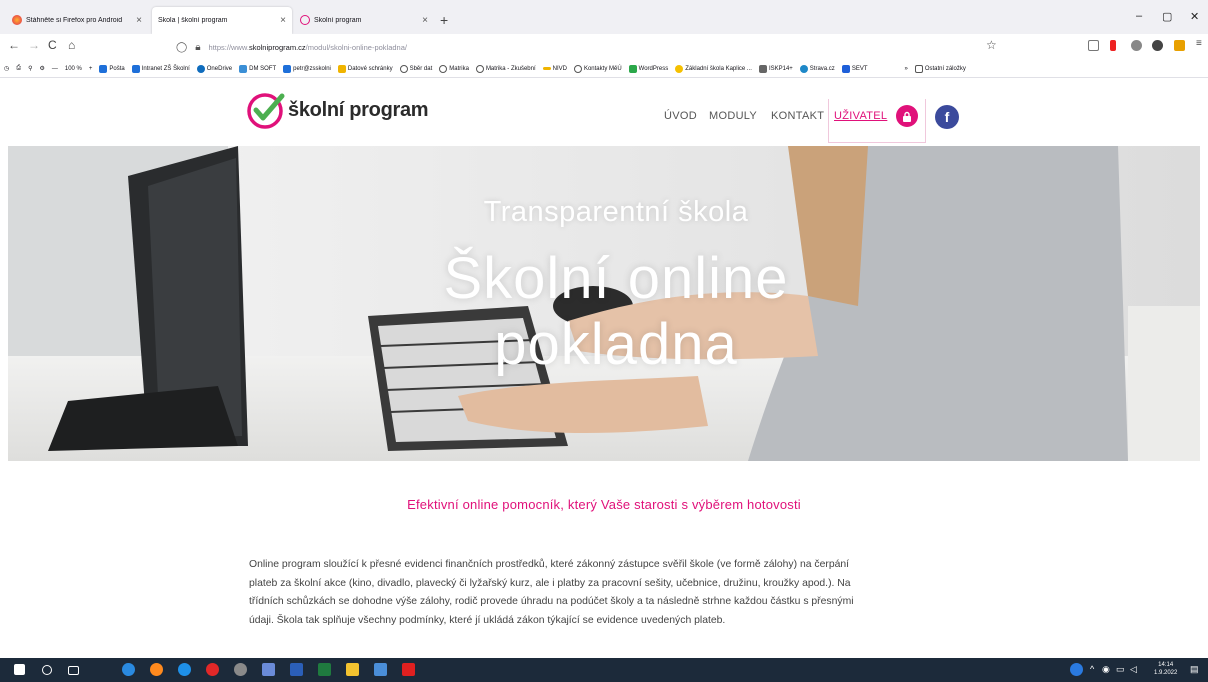 This screenshot has height=682, width=1208. I want to click on tab-skola-skolni-program: Škola | školní program ×, so click(222, 20).